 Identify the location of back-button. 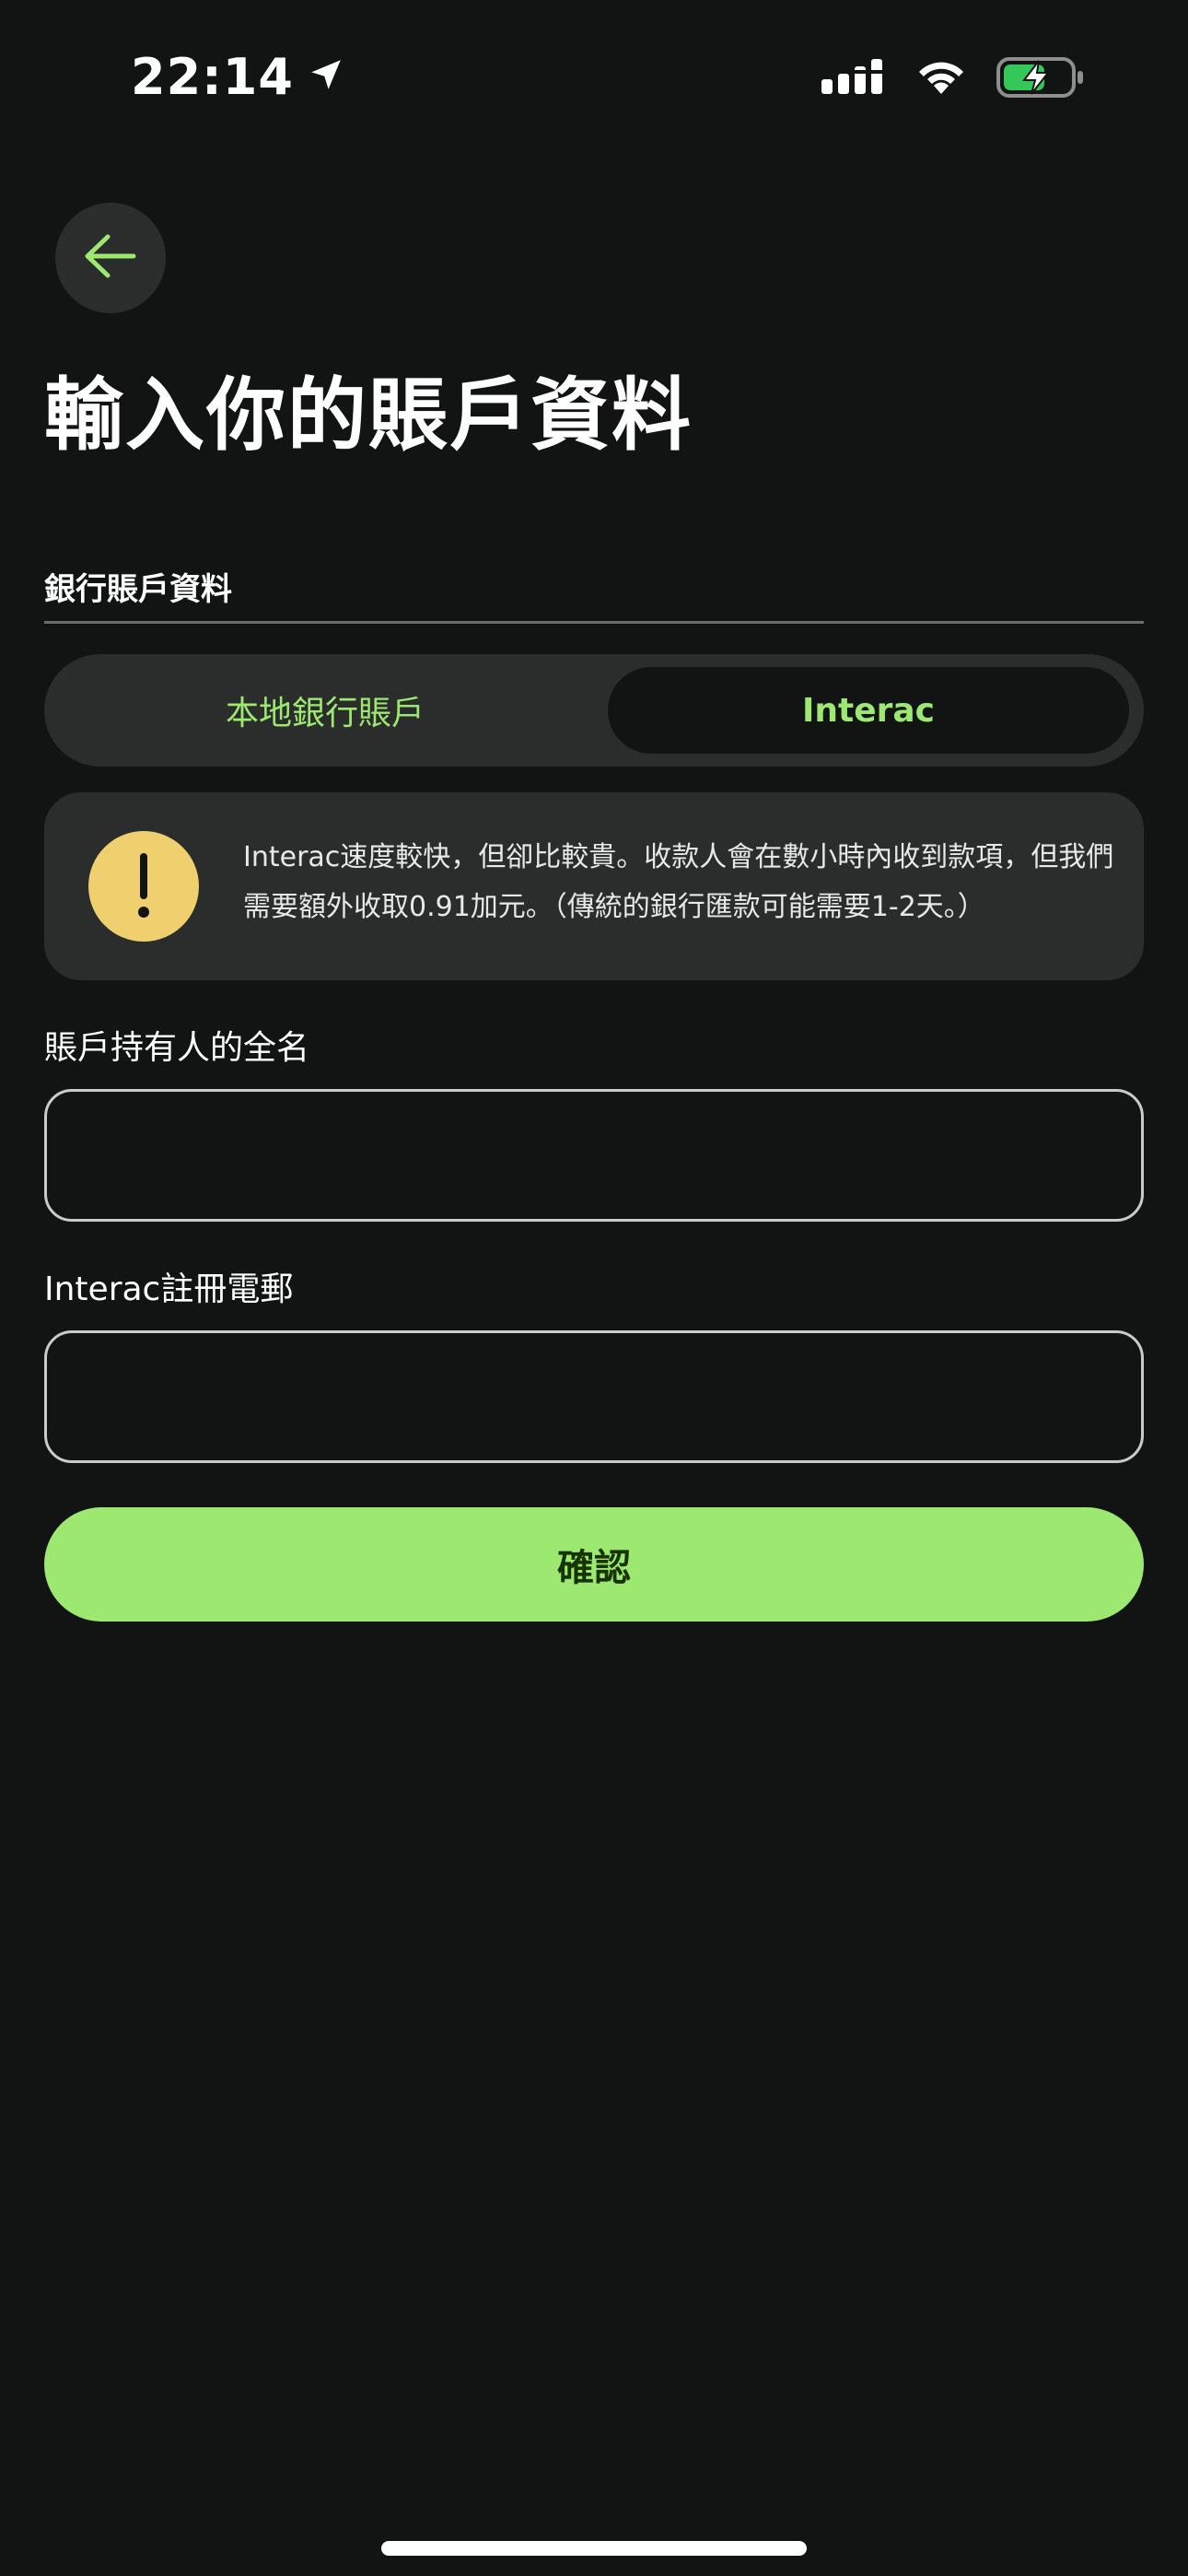
(111, 258).